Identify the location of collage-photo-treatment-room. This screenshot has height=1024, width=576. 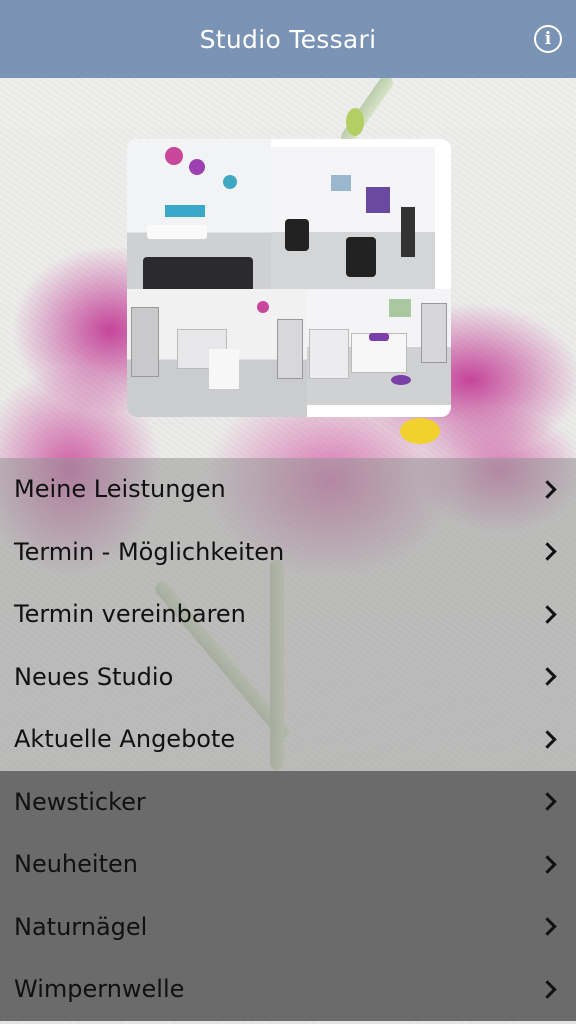
(379, 347).